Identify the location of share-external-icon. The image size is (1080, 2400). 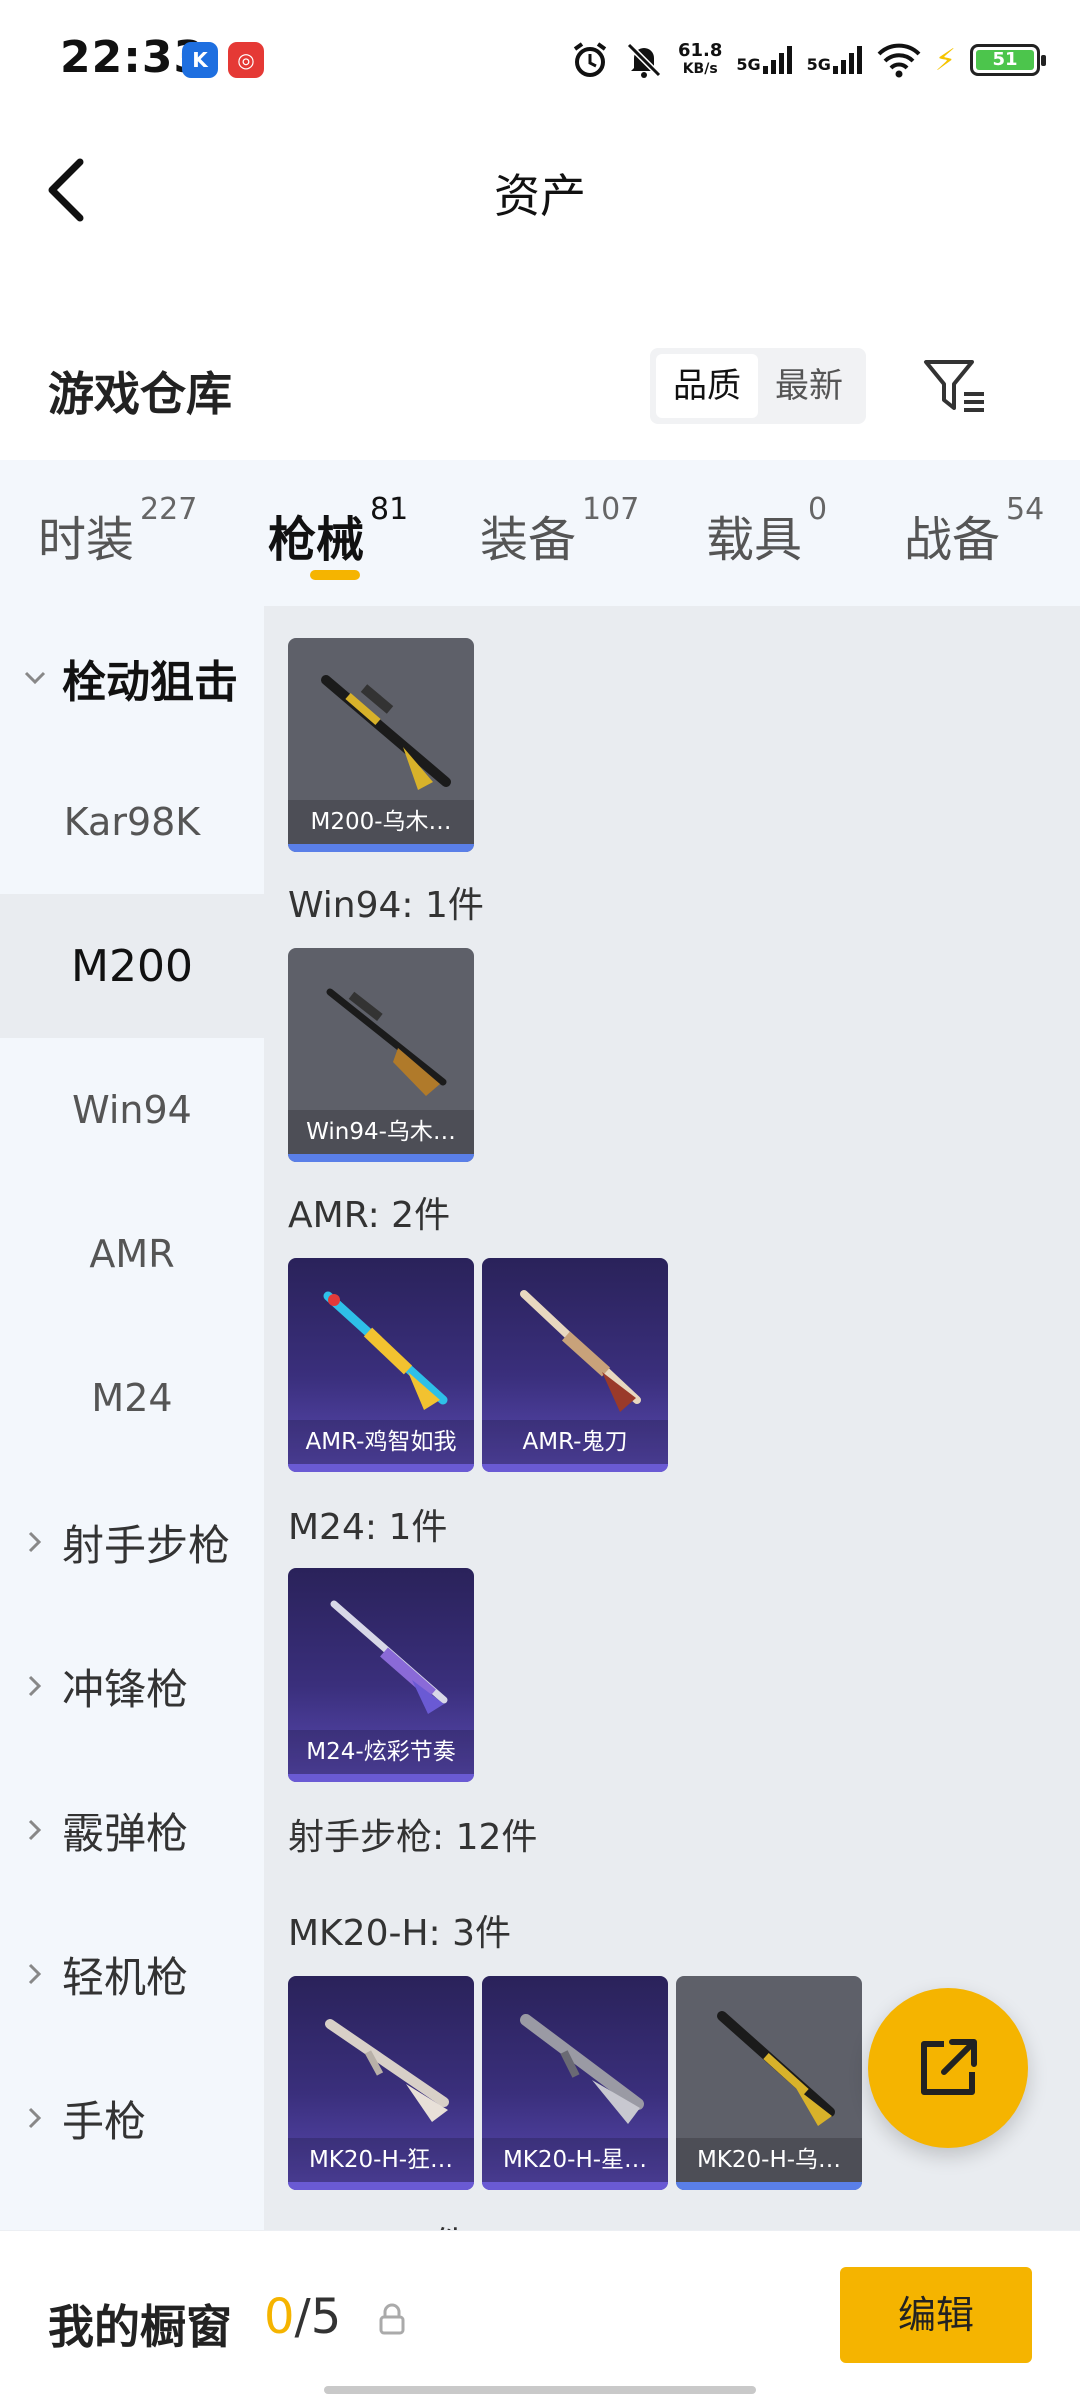
(949, 2067).